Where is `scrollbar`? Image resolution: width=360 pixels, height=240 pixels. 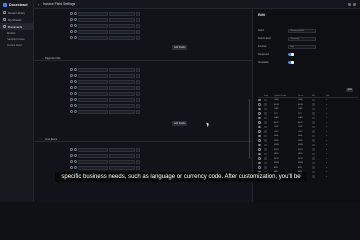 scrollbar is located at coordinates (249, 129).